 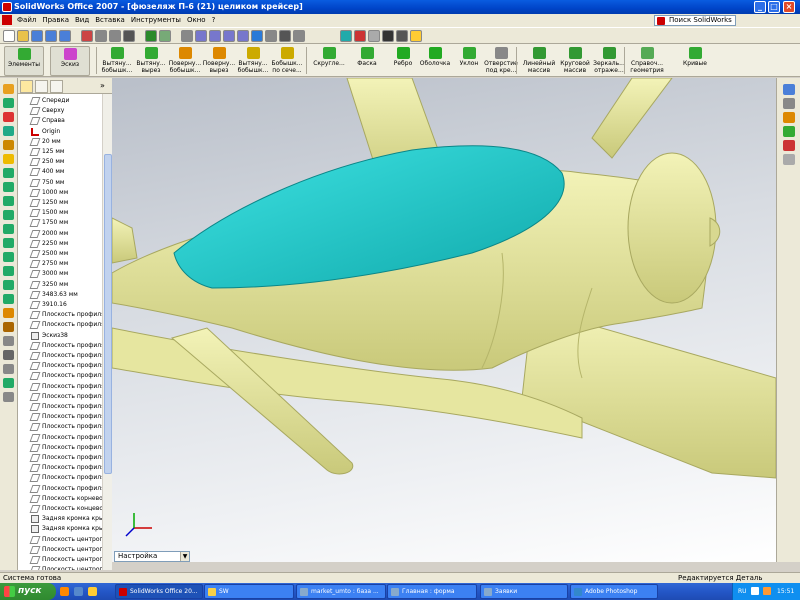 I want to click on help-icon, so click(x=416, y=36).